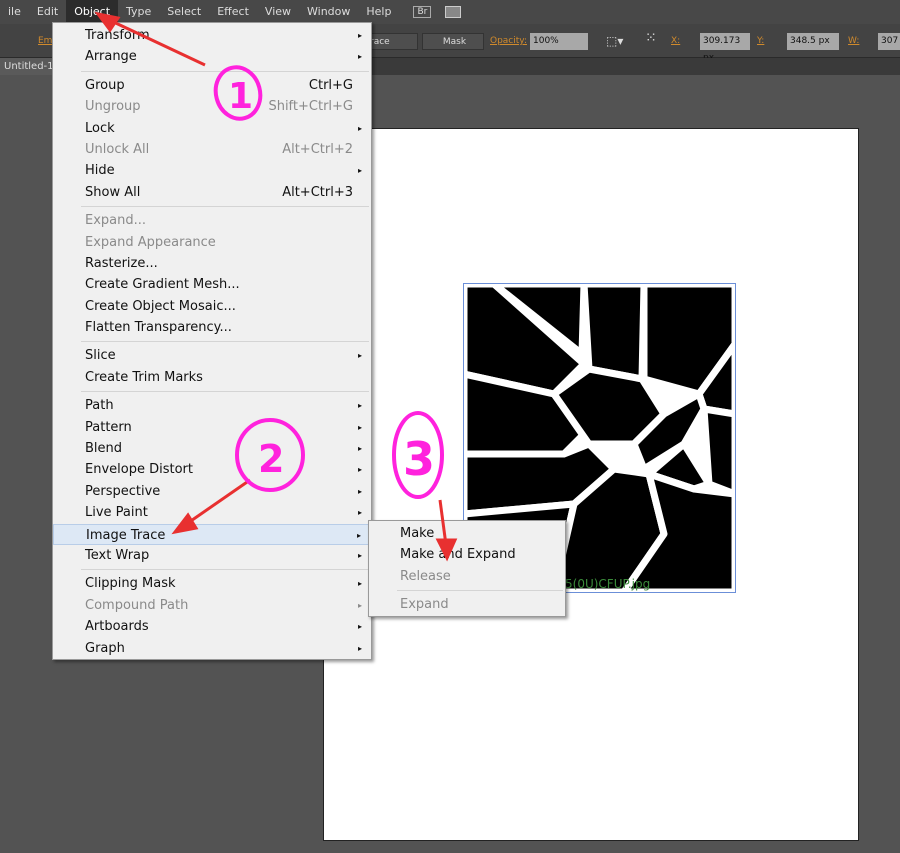 The image size is (900, 853). What do you see at coordinates (317, 192) in the screenshot?
I see `shortcut: Alt+Ctrl+3` at bounding box center [317, 192].